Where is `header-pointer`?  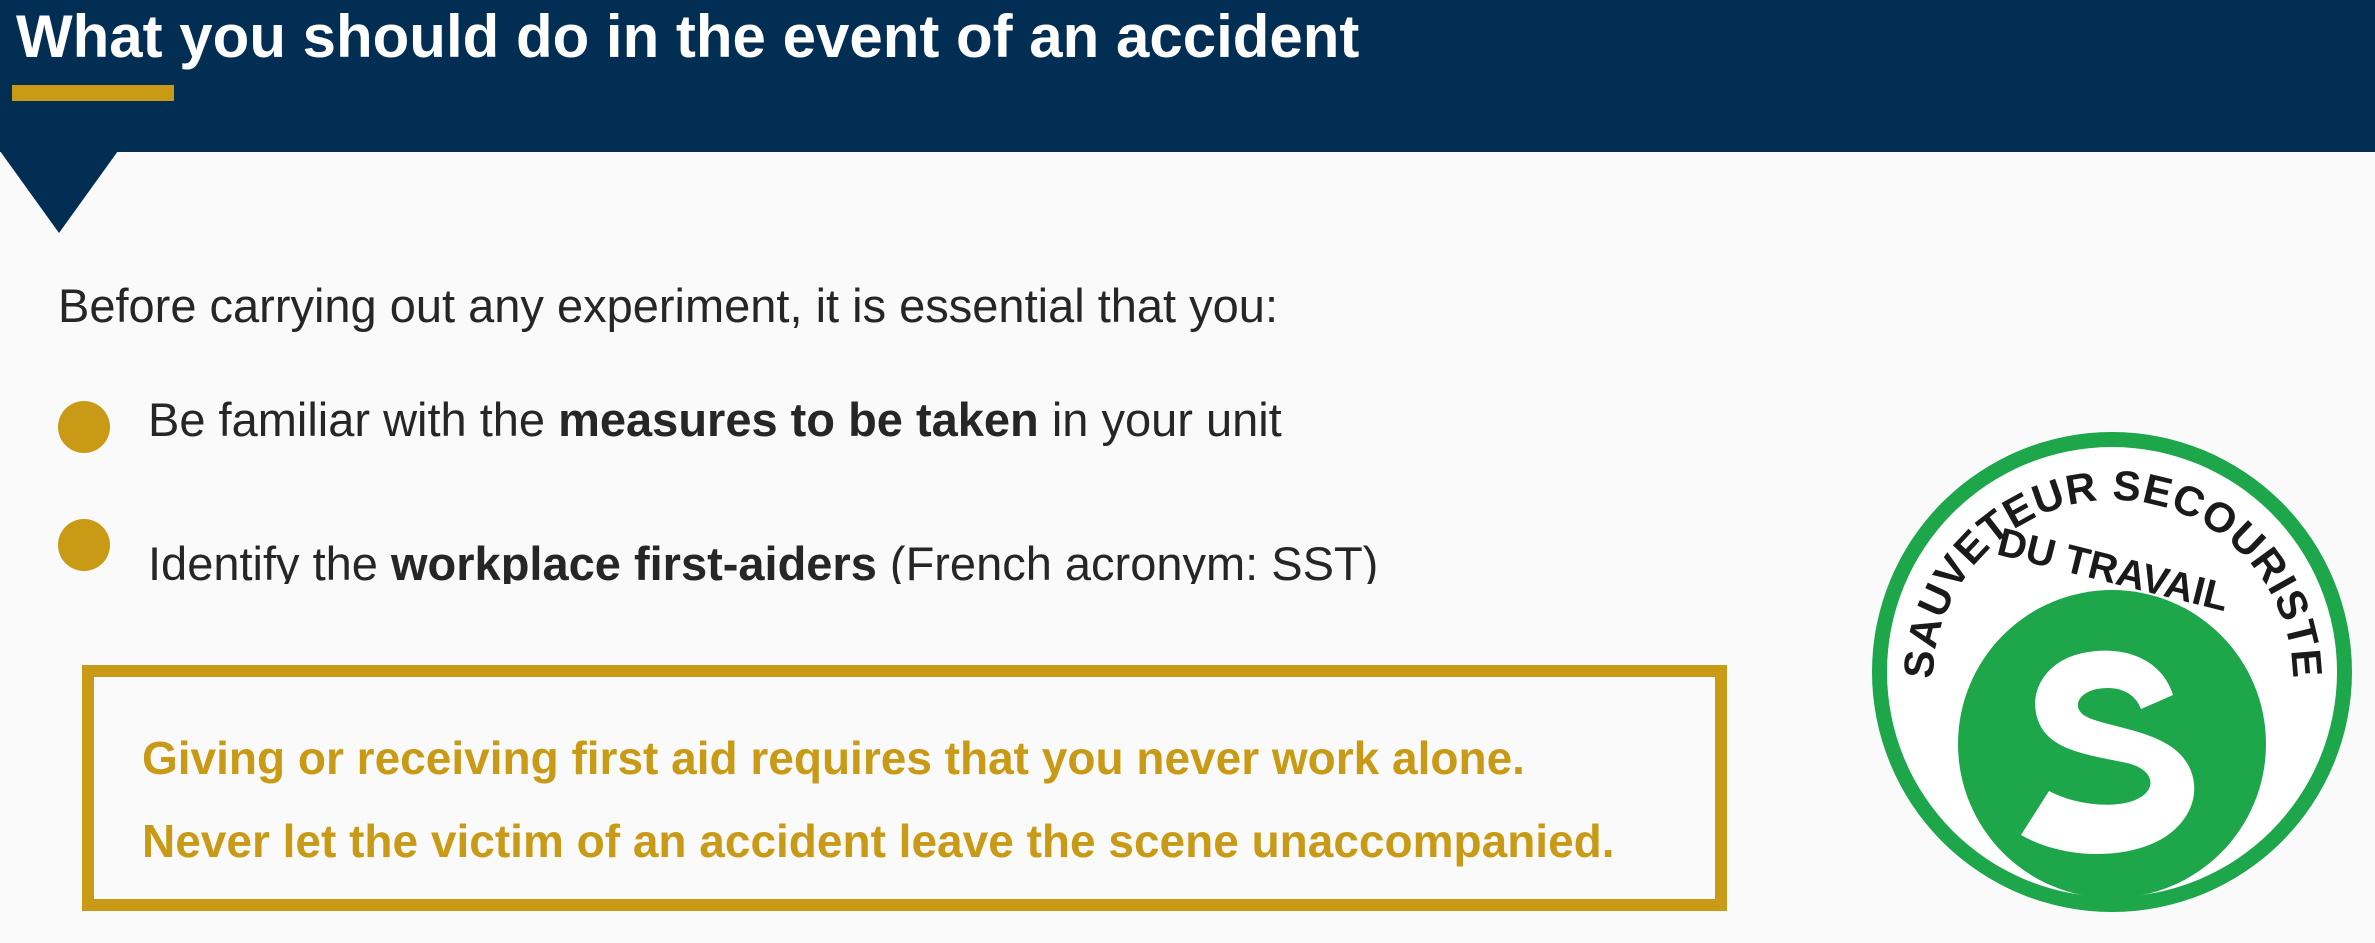
header-pointer is located at coordinates (59, 192).